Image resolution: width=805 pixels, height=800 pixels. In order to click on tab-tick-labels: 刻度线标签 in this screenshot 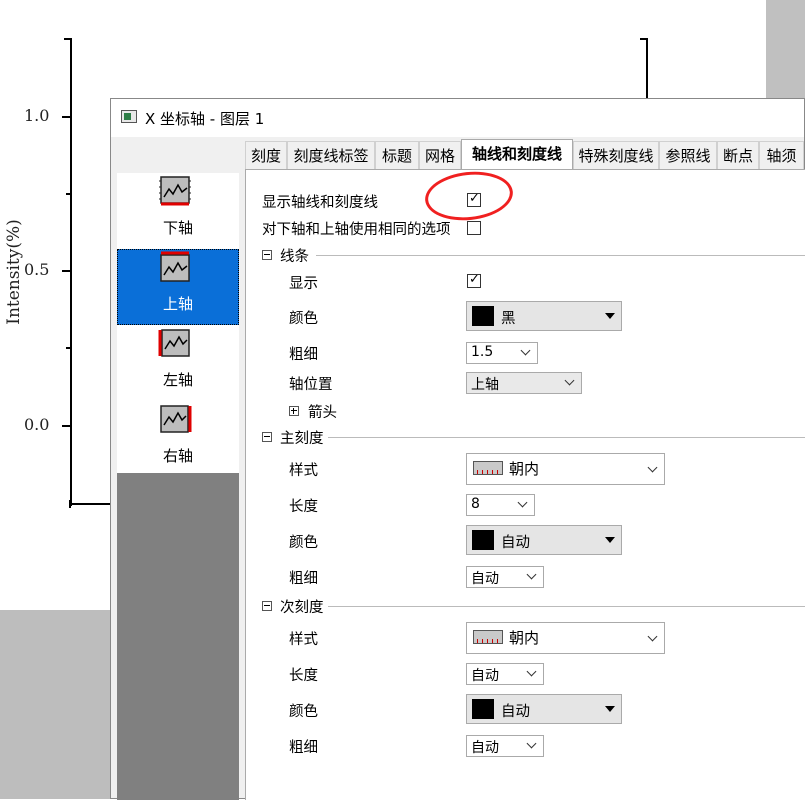, I will do `click(331, 155)`.